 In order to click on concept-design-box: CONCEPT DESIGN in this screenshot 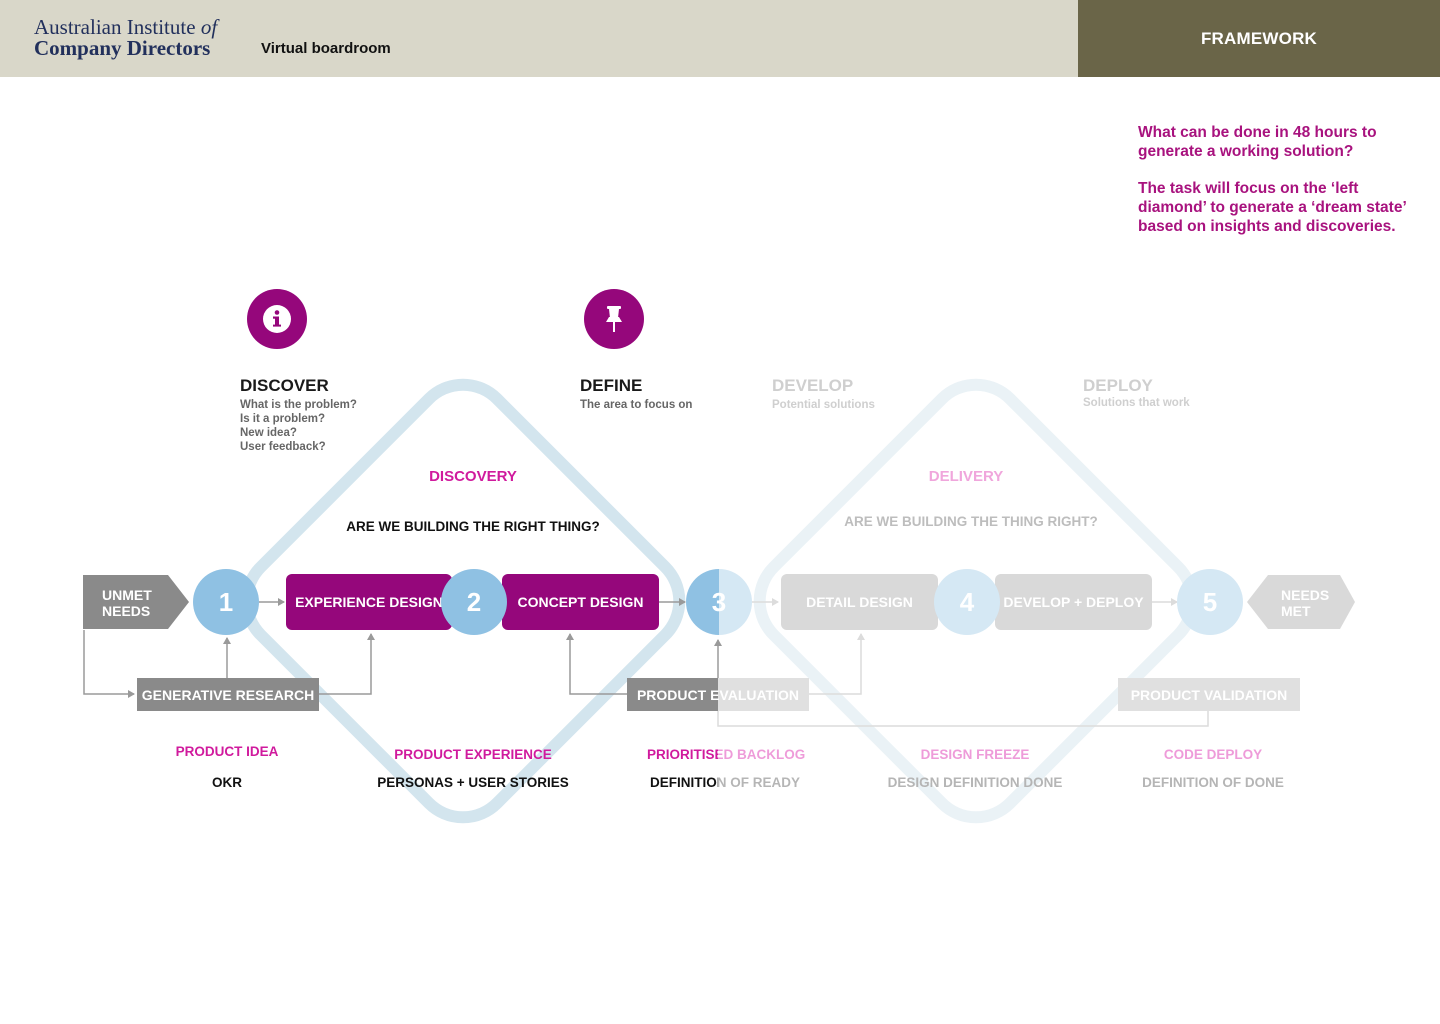, I will do `click(580, 602)`.